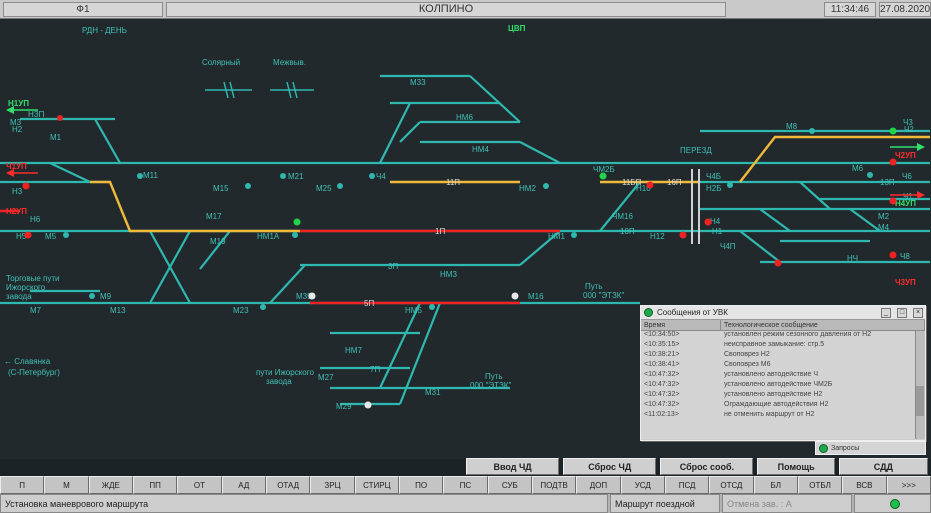  What do you see at coordinates (870, 448) in the screenshot?
I see `requests-window: Запросы` at bounding box center [870, 448].